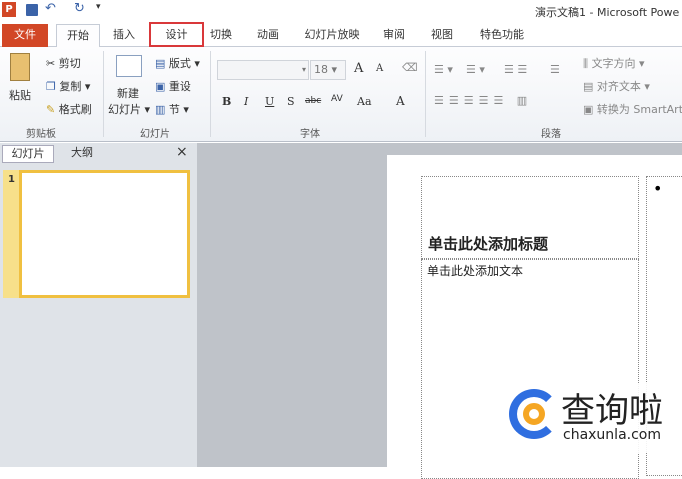  I want to click on copy-label: 复制, so click(70, 86).